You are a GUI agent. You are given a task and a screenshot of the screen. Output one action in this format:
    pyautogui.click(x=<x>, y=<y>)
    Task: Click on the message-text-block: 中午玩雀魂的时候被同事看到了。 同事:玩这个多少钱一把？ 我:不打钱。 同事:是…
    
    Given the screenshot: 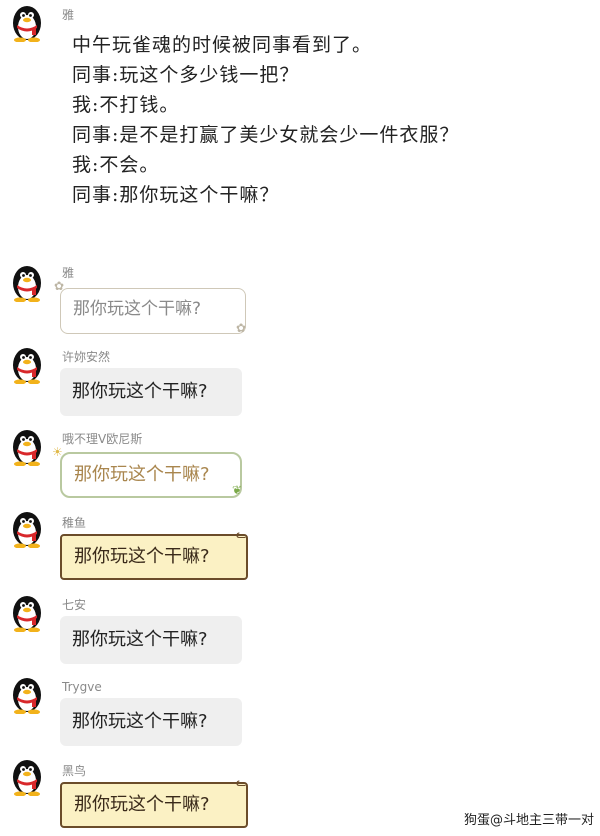 What is the action you would take?
    pyautogui.click(x=265, y=120)
    